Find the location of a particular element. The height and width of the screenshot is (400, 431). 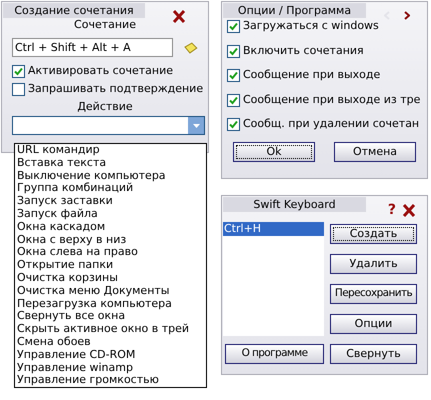

panel-title: Swift Keyboard is located at coordinates (294, 204).